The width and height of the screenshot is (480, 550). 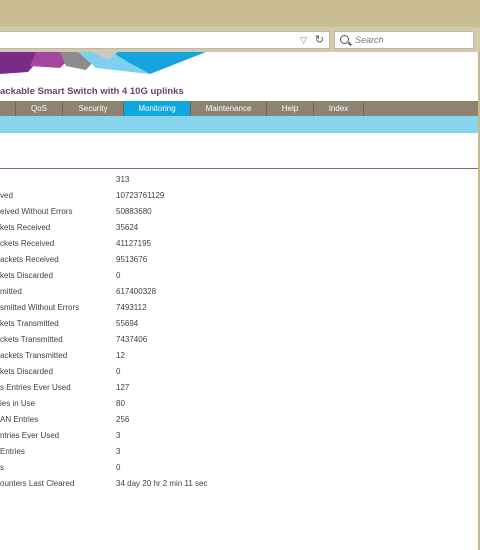 I want to click on table-row: ies in Use 80, so click(x=239, y=404).